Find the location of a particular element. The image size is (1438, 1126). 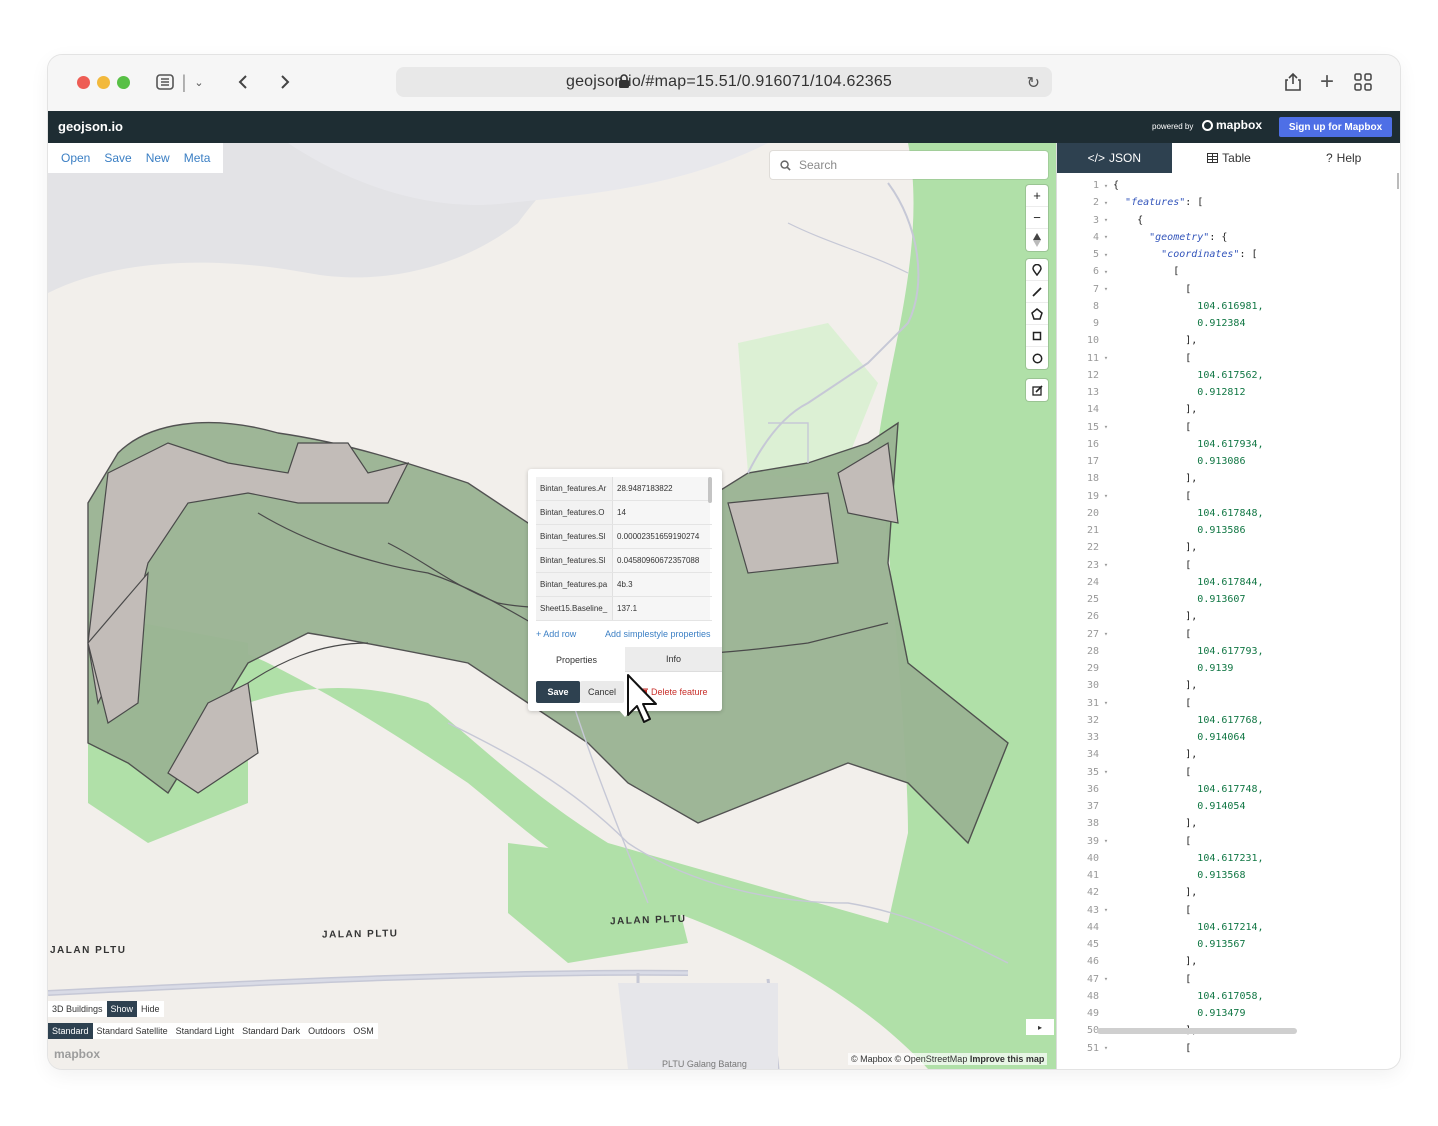

code-line: 10 ], is located at coordinates (1227, 340).